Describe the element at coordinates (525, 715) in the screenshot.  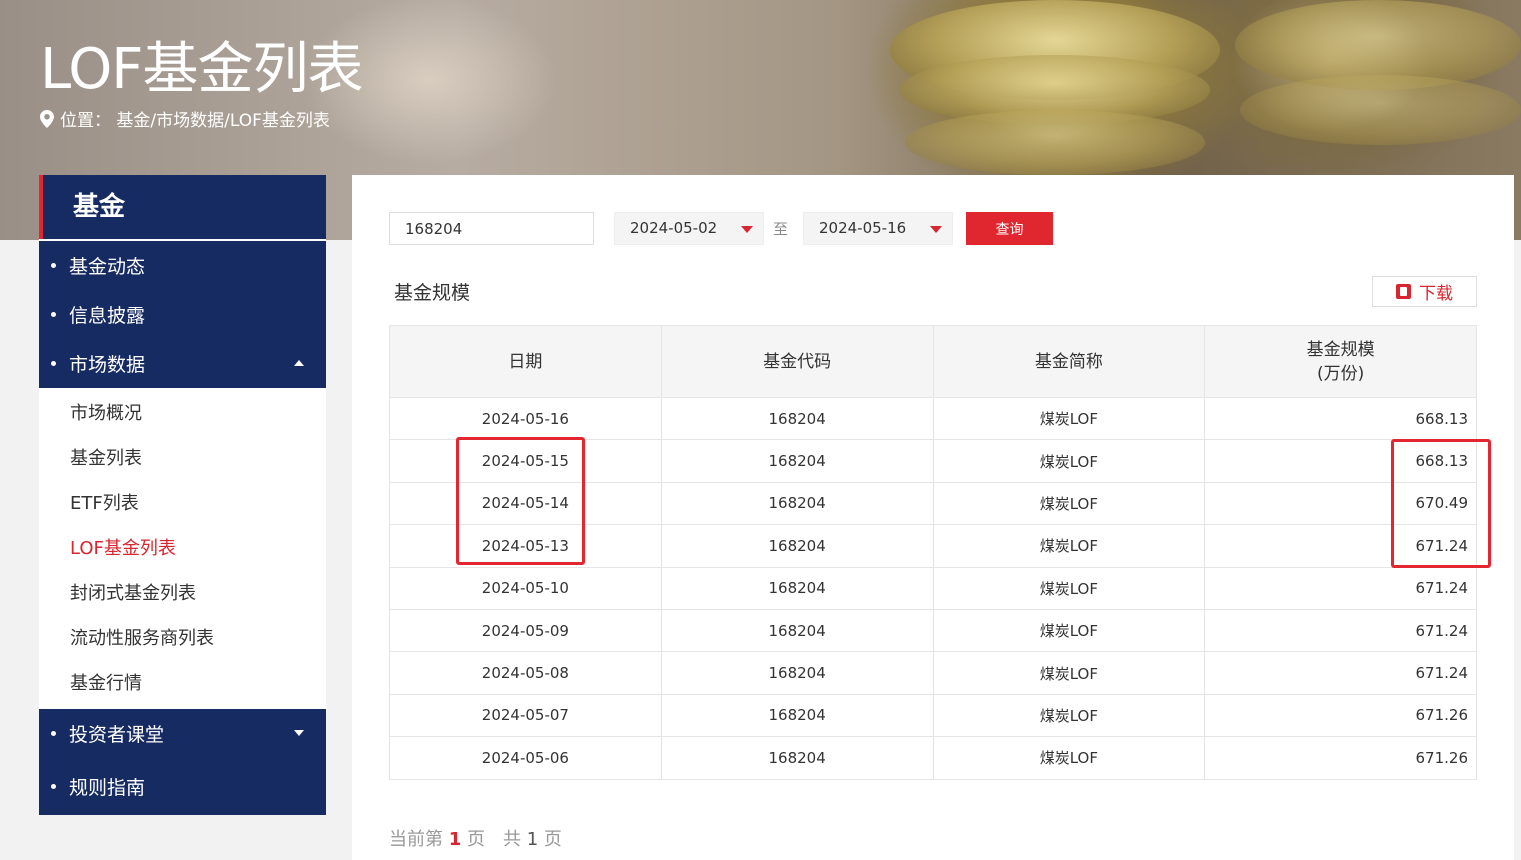
I see `cell-date: 2024-05-07` at that location.